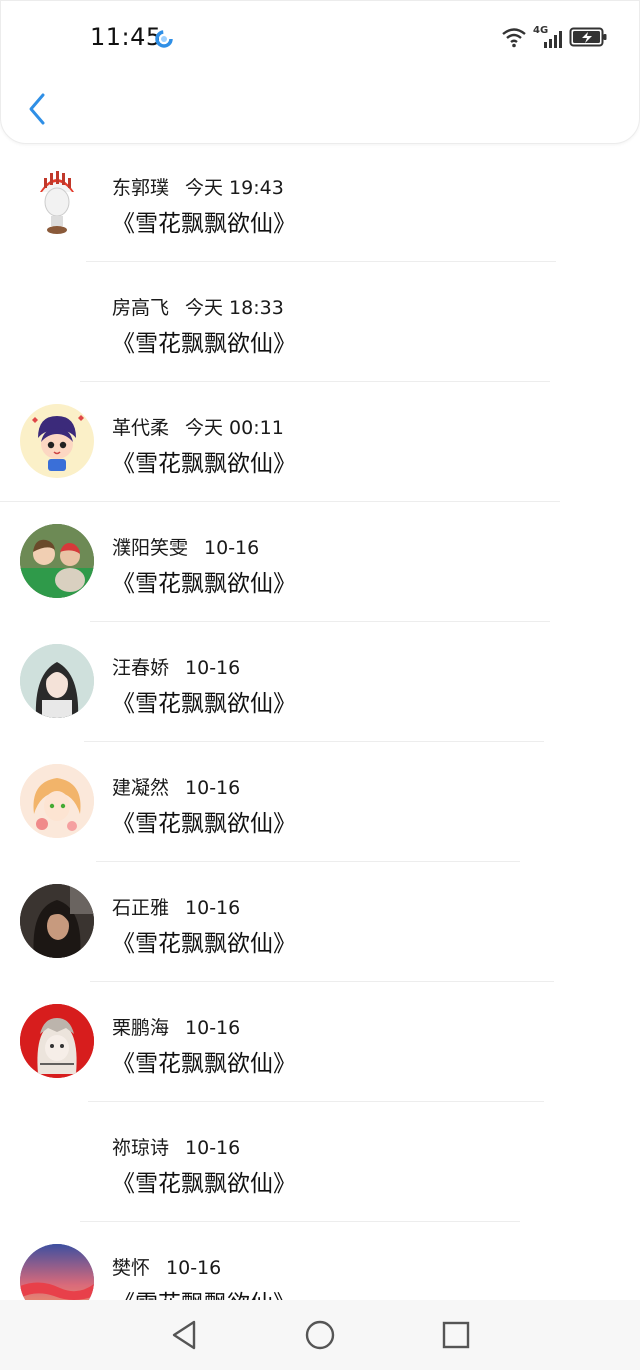  What do you see at coordinates (234, 188) in the screenshot?
I see `message-time: 今天 19:43` at bounding box center [234, 188].